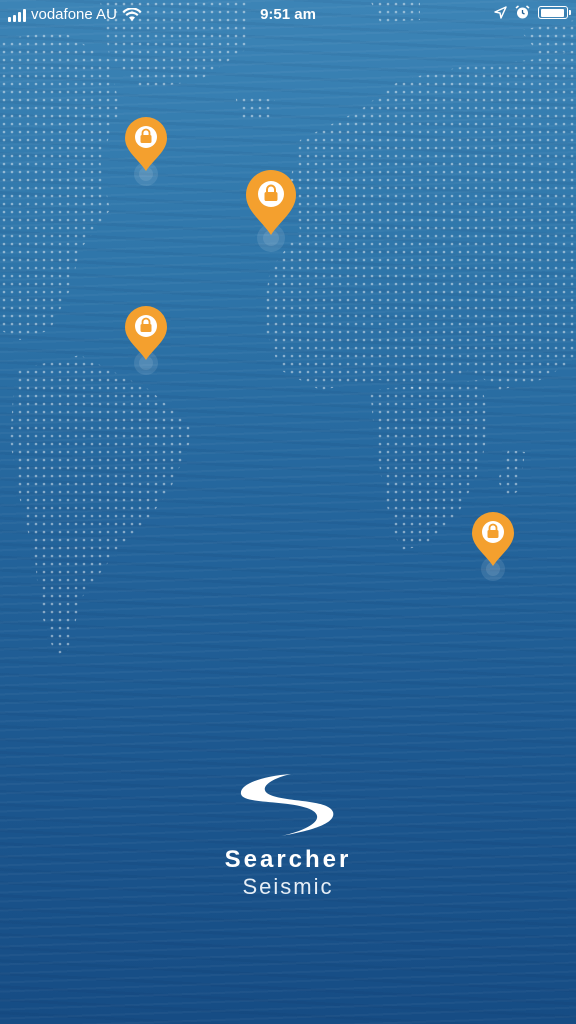 The height and width of the screenshot is (1024, 576). I want to click on battery-icon, so click(554, 12).